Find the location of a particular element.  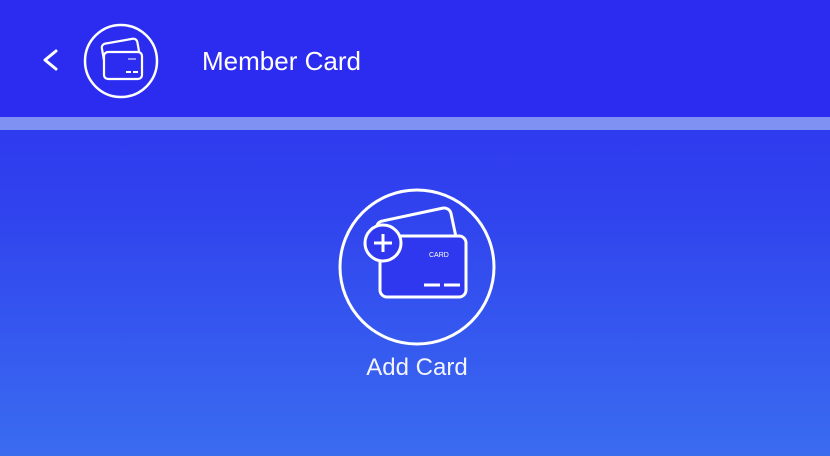

svg-text: CARD is located at coordinates (439, 255).